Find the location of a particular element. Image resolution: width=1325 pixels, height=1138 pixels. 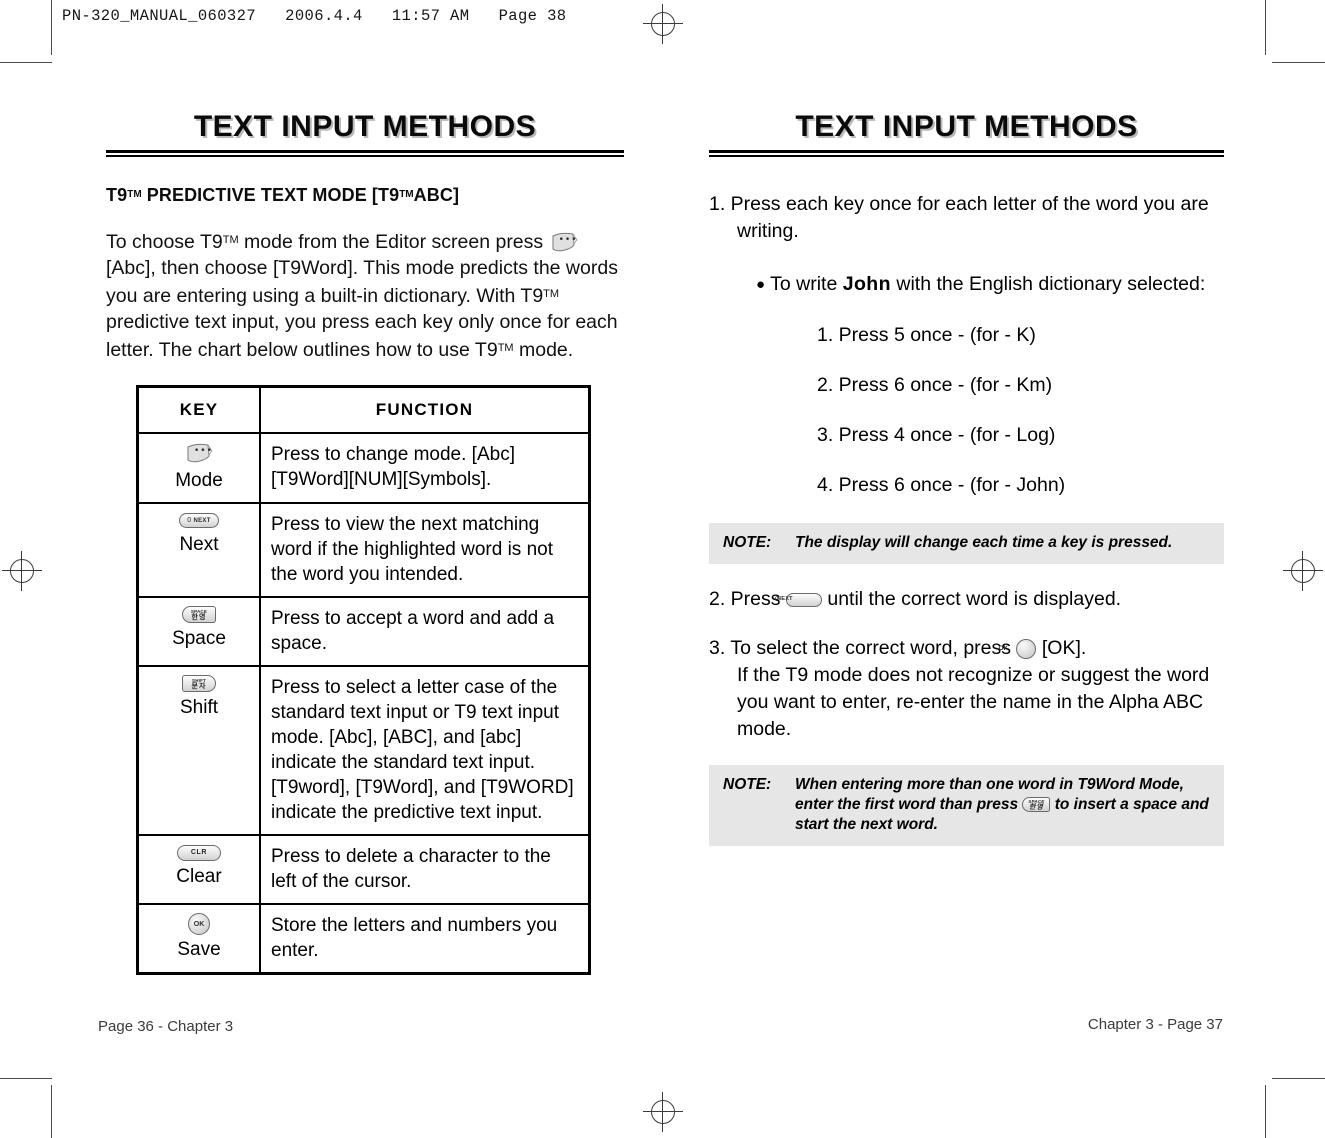

intro-s5: mode. is located at coordinates (543, 350).